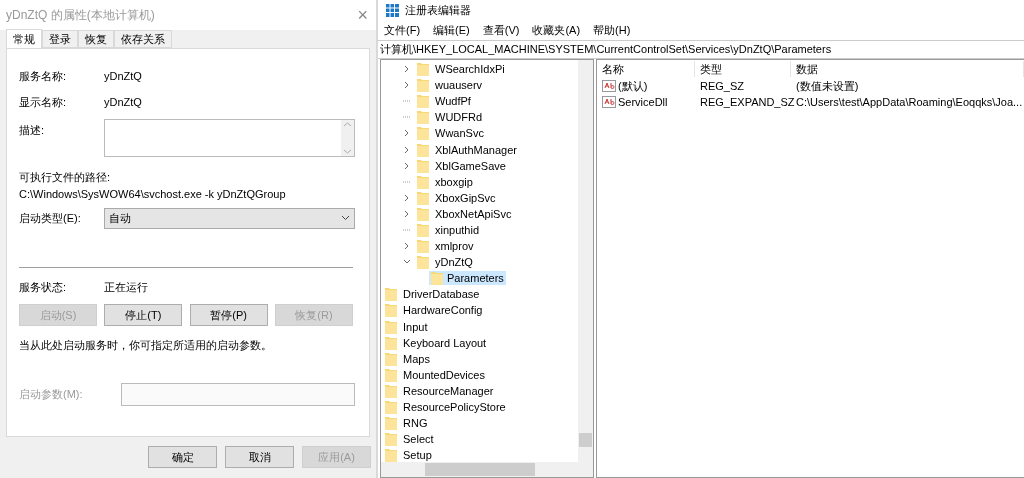 Image resolution: width=1024 pixels, height=478 pixels. I want to click on registry-key: WudfPf, so click(453, 101).